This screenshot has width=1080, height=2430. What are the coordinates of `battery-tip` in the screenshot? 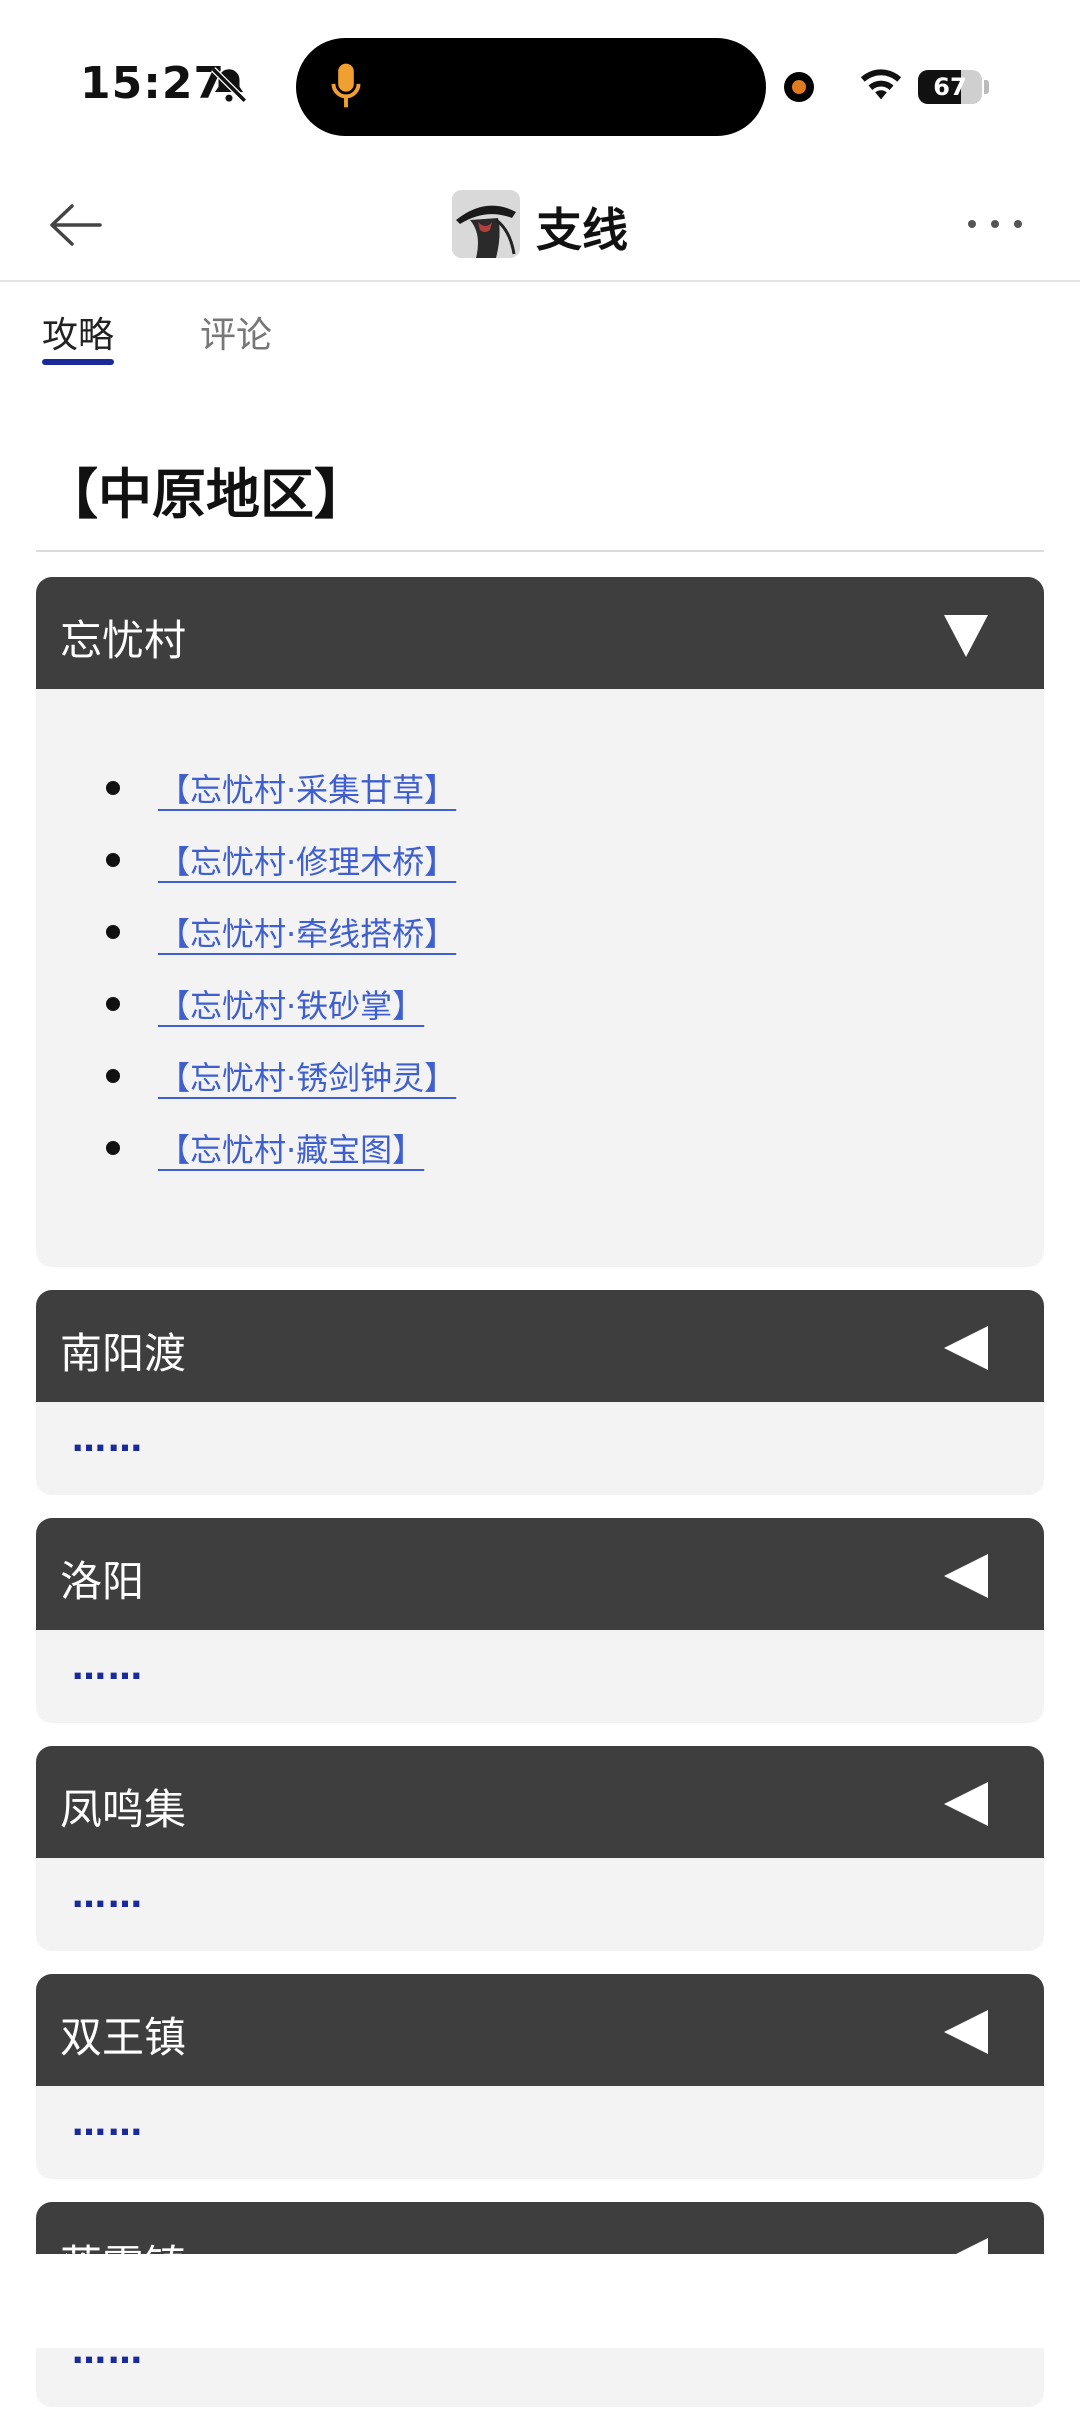 It's located at (986, 87).